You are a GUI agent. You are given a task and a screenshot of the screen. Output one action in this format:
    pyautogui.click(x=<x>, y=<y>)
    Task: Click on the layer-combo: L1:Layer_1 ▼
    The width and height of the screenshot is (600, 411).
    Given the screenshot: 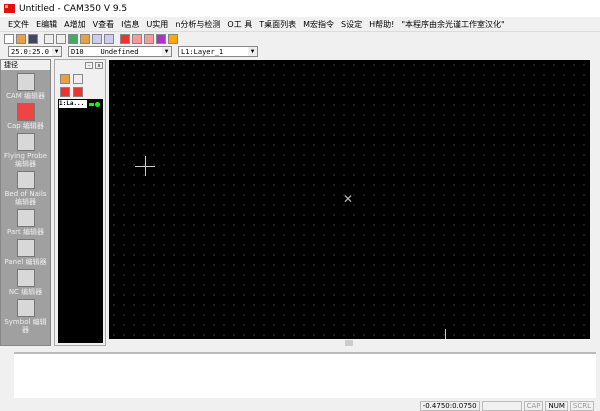 What is the action you would take?
    pyautogui.click(x=218, y=51)
    